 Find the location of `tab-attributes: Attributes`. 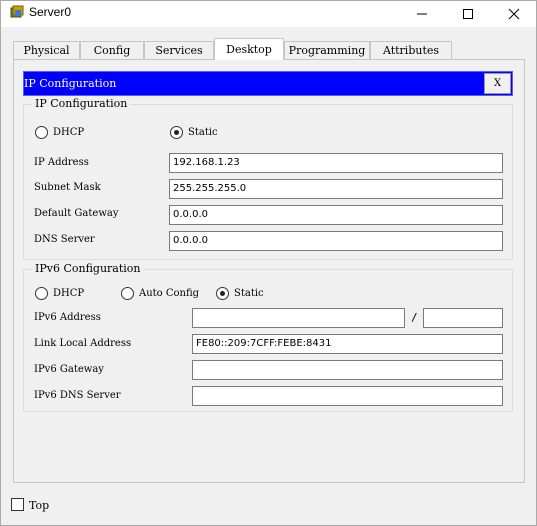

tab-attributes: Attributes is located at coordinates (411, 50).